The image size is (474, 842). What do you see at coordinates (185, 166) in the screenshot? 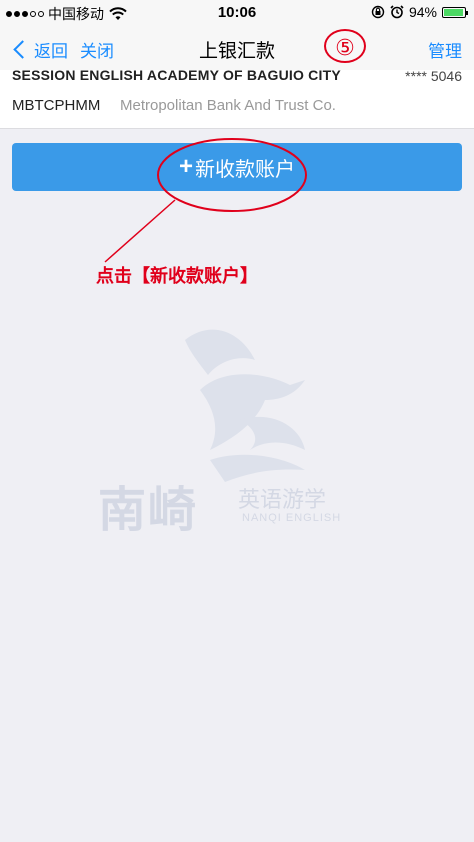
I see `plus-icon: +` at bounding box center [185, 166].